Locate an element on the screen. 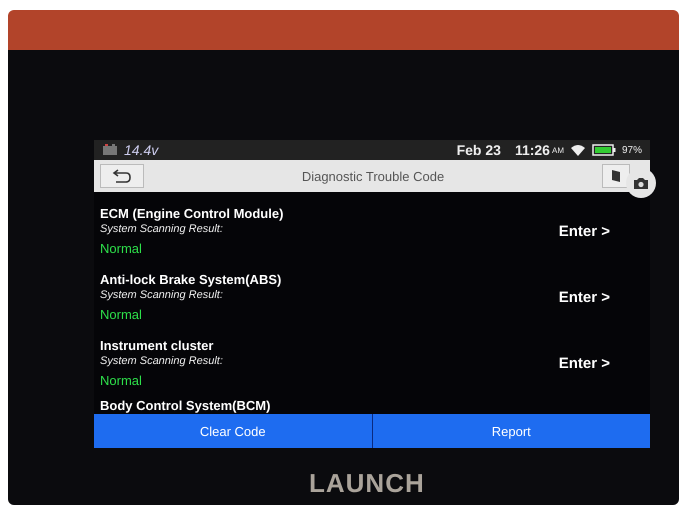 This screenshot has width=687, height=513. system-name: Body Control System(BCM) is located at coordinates (186, 405).